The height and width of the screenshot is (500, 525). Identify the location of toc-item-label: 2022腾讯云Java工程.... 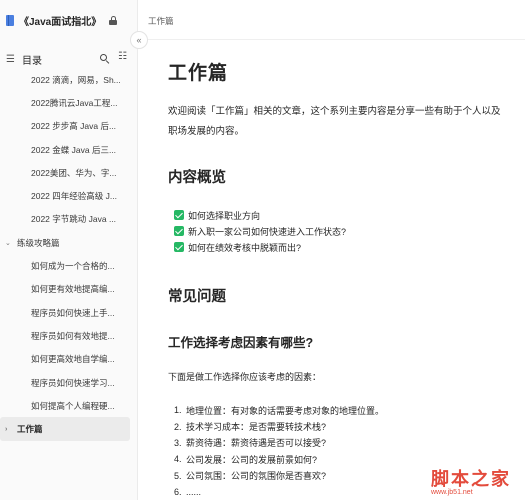
(74, 102).